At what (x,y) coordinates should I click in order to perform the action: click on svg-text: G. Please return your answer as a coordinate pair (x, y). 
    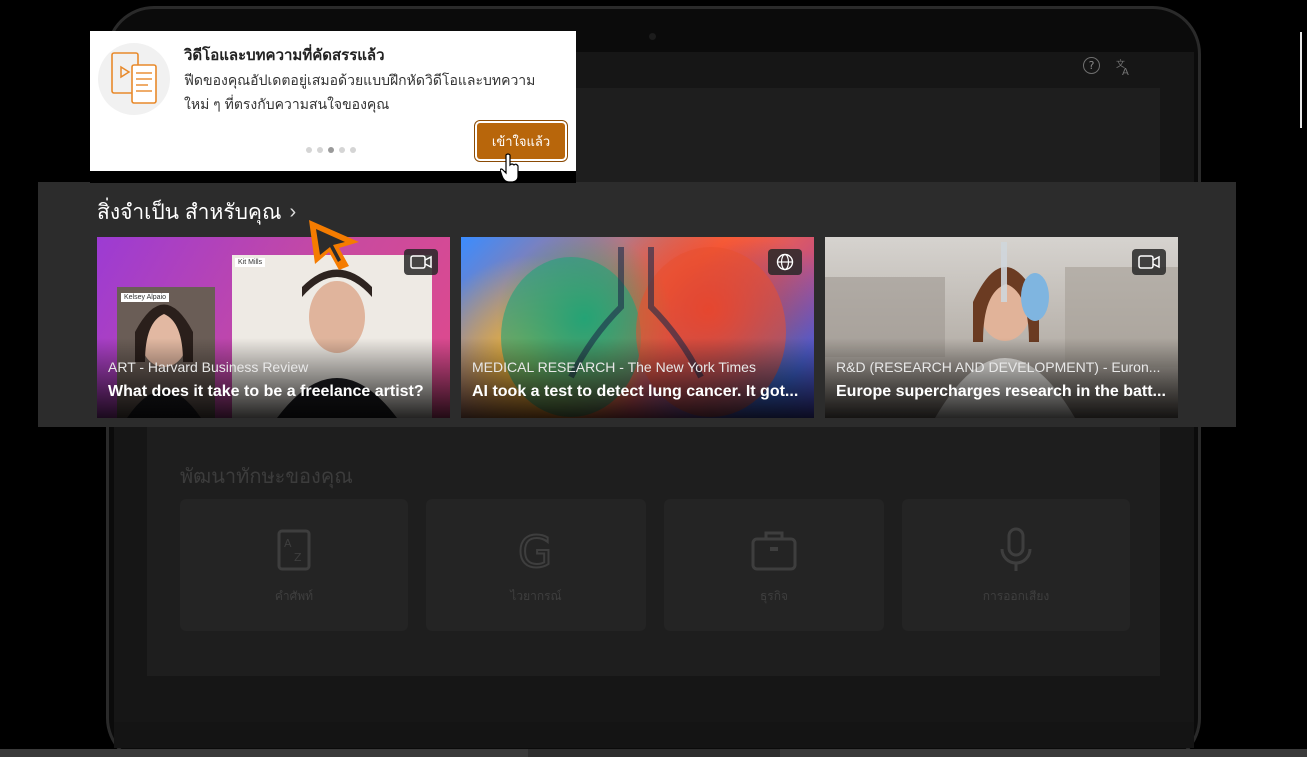
    Looking at the image, I should click on (535, 551).